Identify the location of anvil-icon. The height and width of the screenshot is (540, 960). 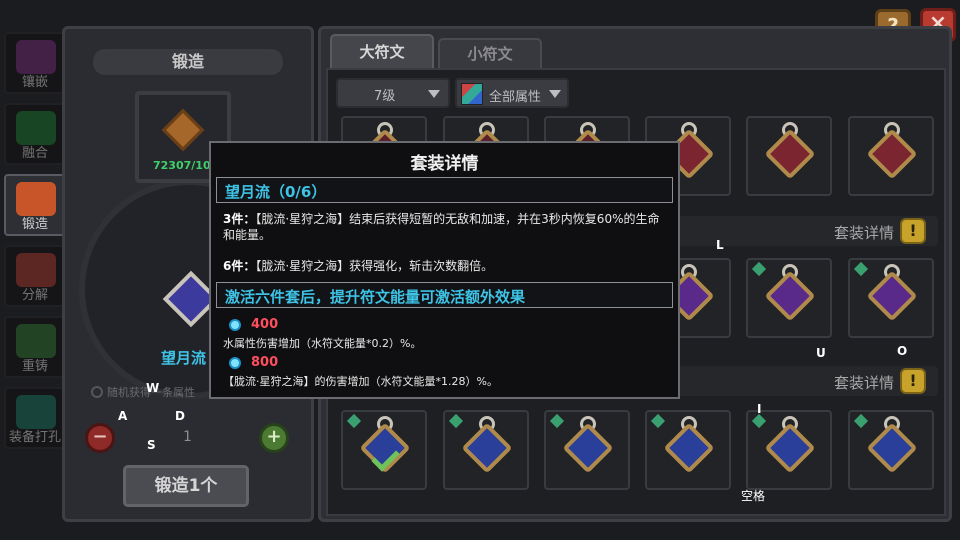
(36, 199).